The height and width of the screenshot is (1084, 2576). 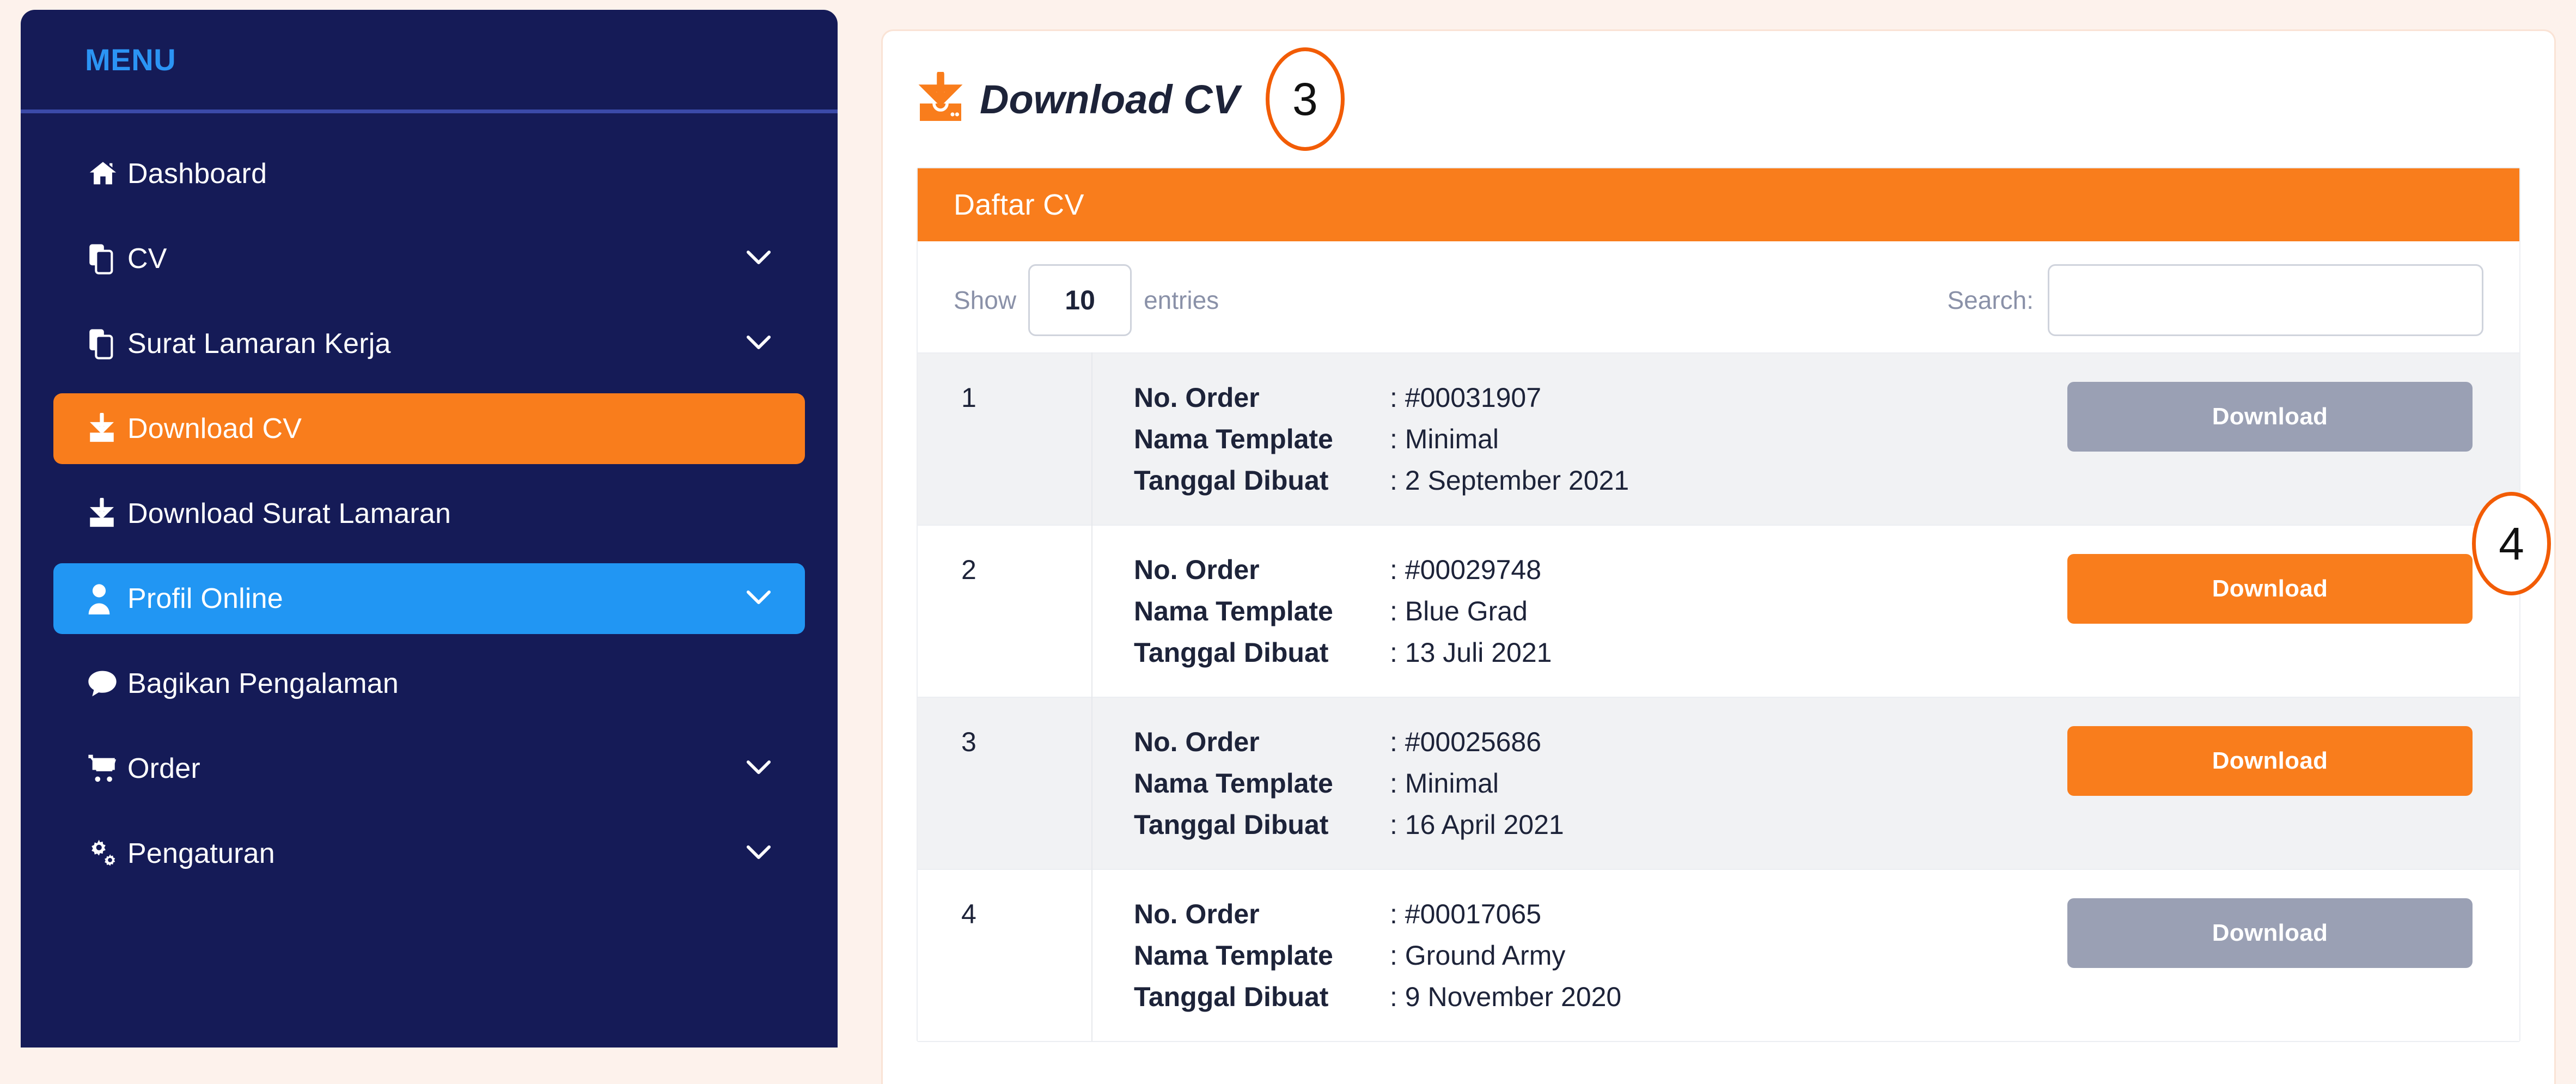 I want to click on card-title: Daftar CV, so click(x=1718, y=204).